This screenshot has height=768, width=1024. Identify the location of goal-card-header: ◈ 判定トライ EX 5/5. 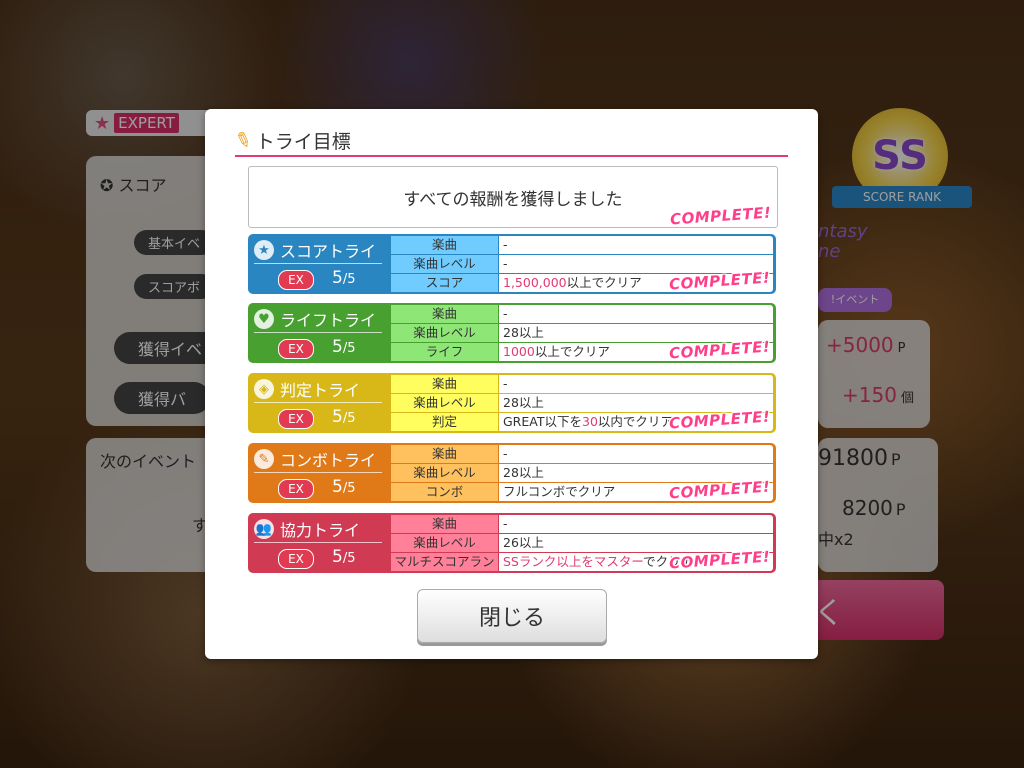
(318, 403).